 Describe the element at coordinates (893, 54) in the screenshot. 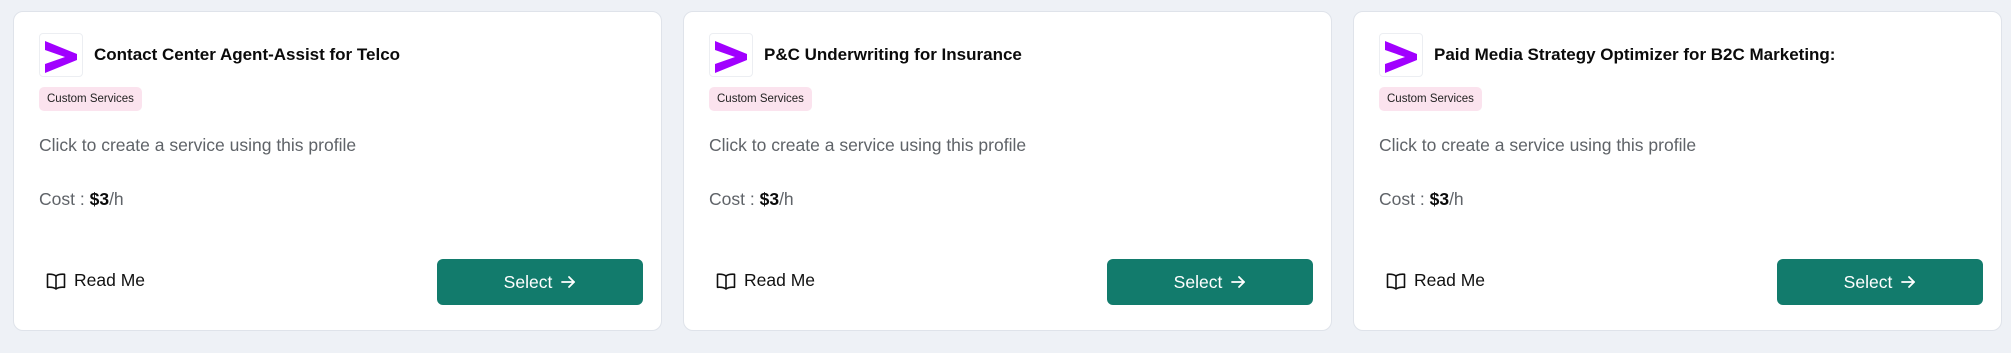

I see `card-title: P&C Underwriting for Insurance` at that location.